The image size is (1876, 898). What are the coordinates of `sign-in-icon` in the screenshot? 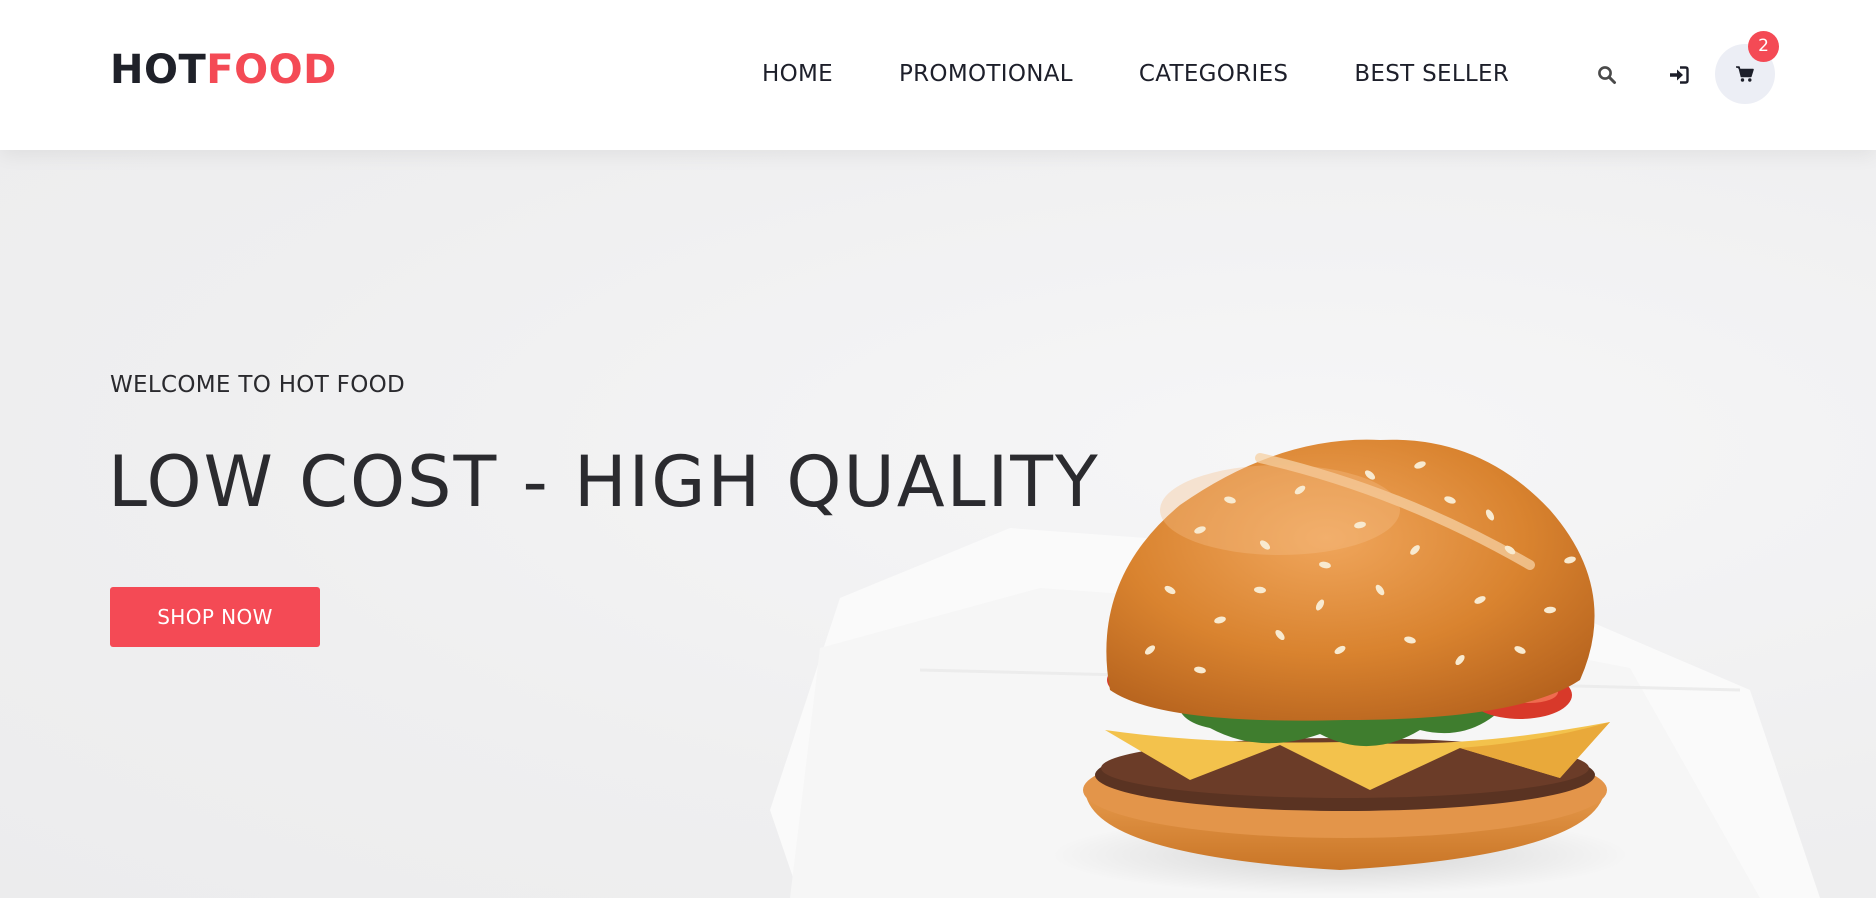 It's located at (1679, 75).